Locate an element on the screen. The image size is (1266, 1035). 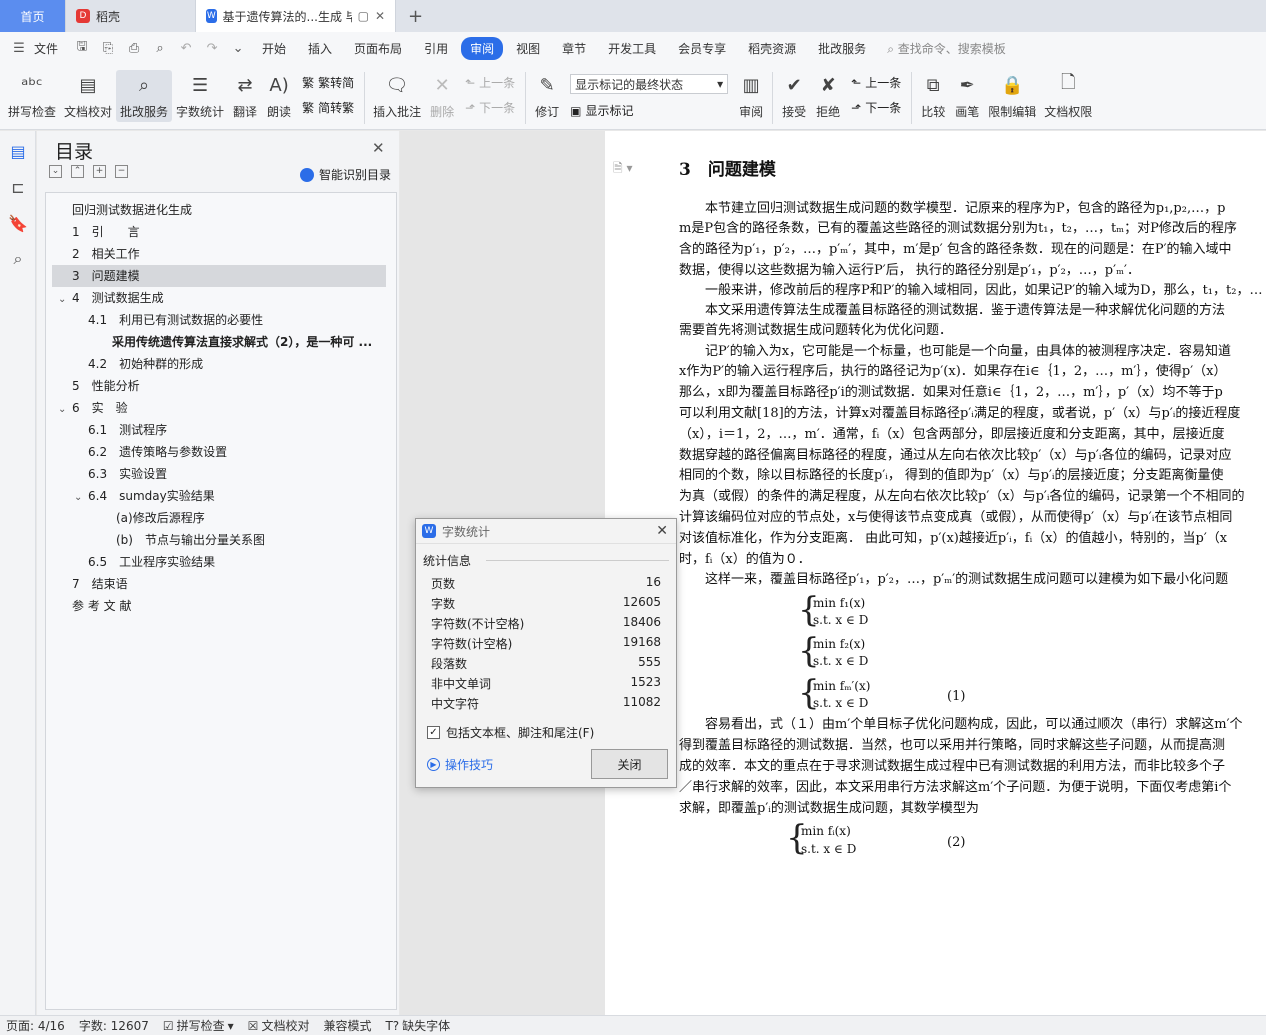
menu-layout: 页面布局 is located at coordinates (378, 48).